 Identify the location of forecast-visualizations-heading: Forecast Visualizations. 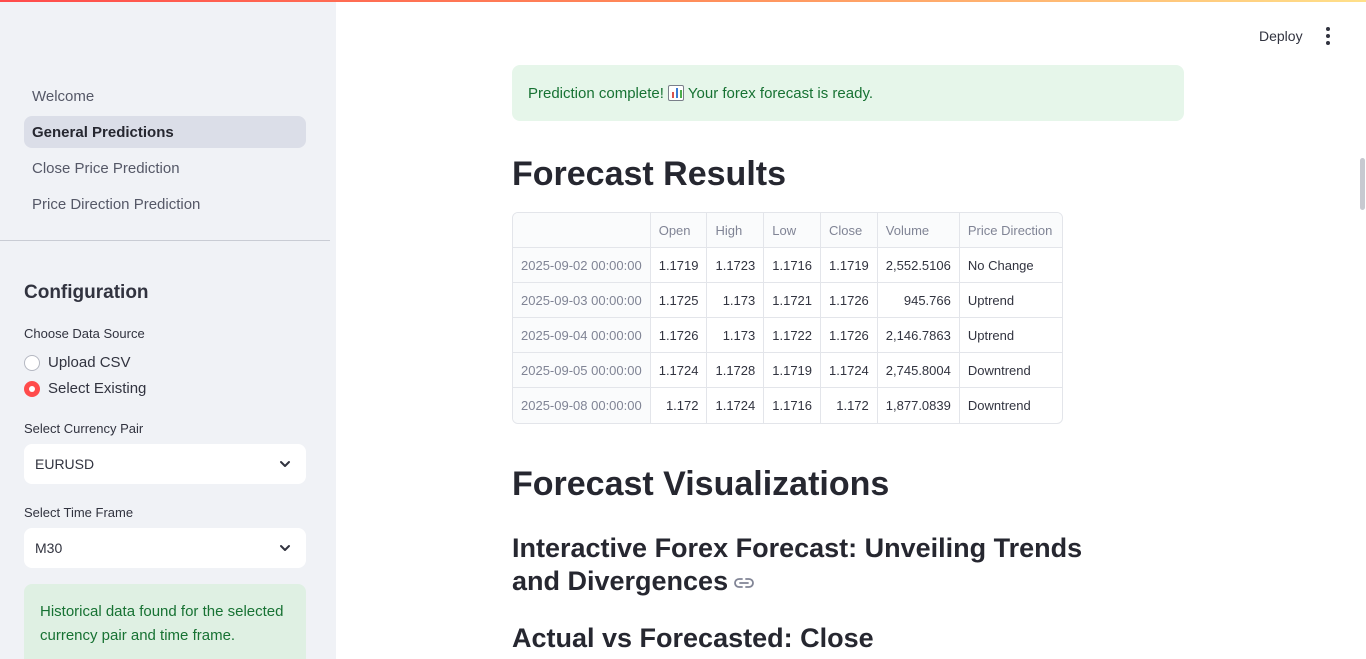
(701, 484).